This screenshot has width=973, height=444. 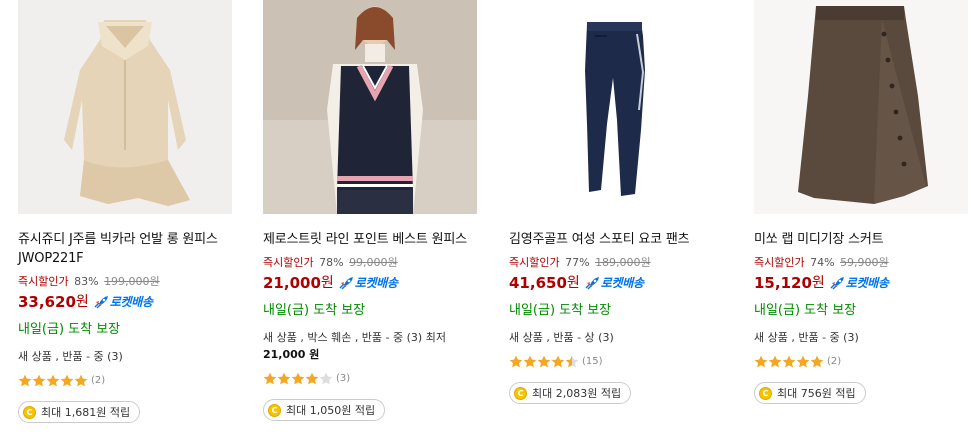 I want to click on sale-price: 33,620, so click(x=47, y=302).